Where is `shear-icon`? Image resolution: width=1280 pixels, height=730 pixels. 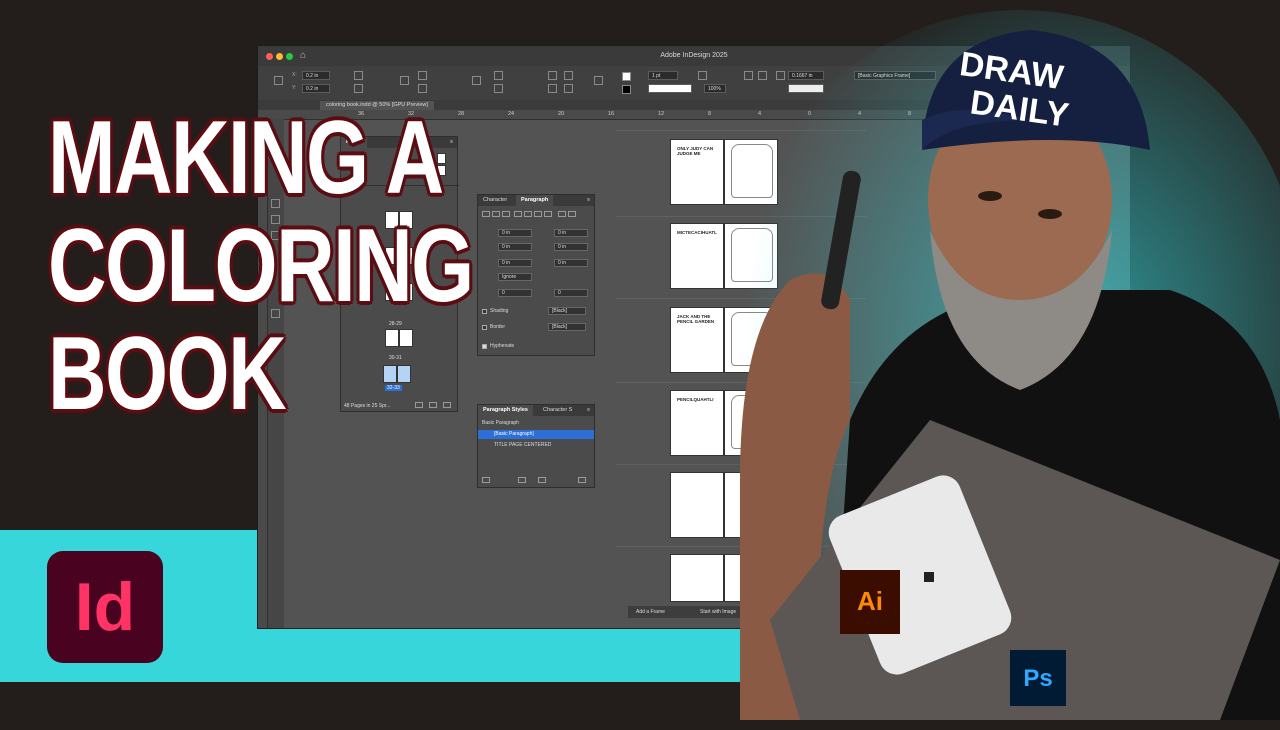
shear-icon is located at coordinates (498, 88).